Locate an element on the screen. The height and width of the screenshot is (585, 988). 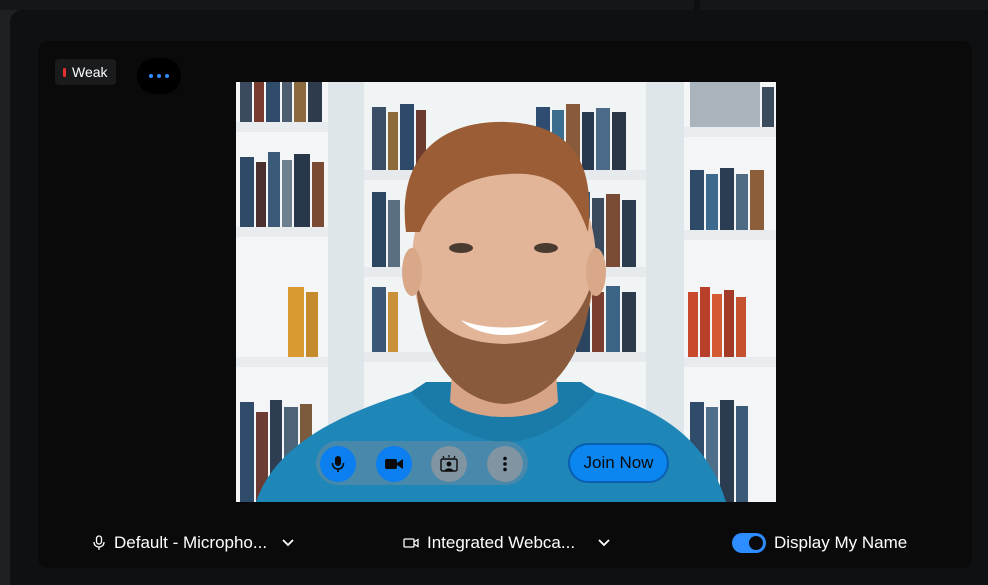
virtual-background-icon is located at coordinates (449, 463).